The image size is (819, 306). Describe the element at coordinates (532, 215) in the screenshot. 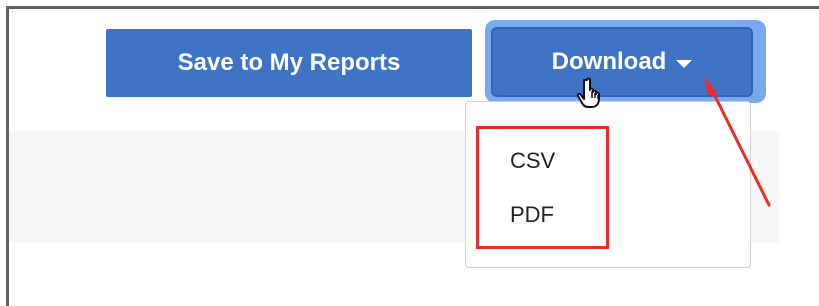

I see `download-pdf-menu-item: PDF` at that location.